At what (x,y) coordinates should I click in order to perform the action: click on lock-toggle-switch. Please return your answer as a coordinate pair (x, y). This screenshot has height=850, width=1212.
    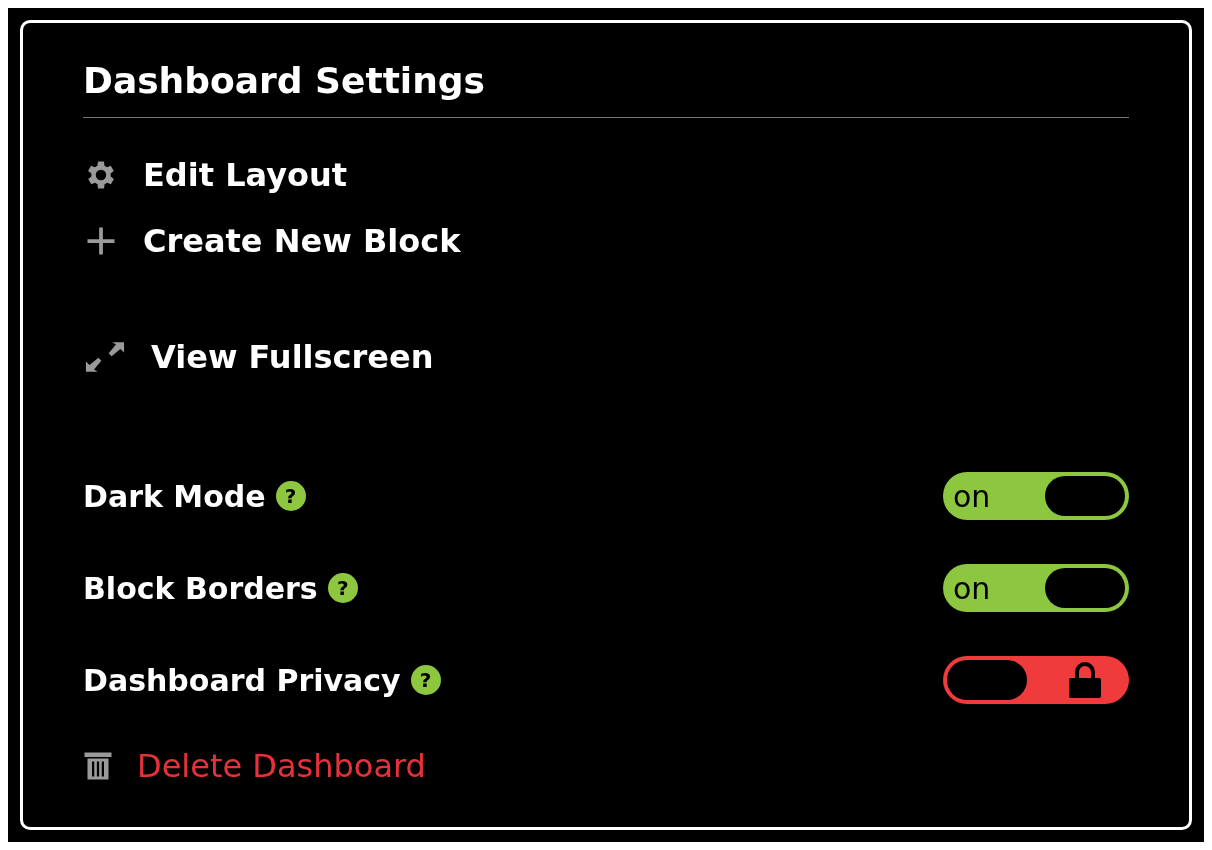
    Looking at the image, I should click on (1036, 680).